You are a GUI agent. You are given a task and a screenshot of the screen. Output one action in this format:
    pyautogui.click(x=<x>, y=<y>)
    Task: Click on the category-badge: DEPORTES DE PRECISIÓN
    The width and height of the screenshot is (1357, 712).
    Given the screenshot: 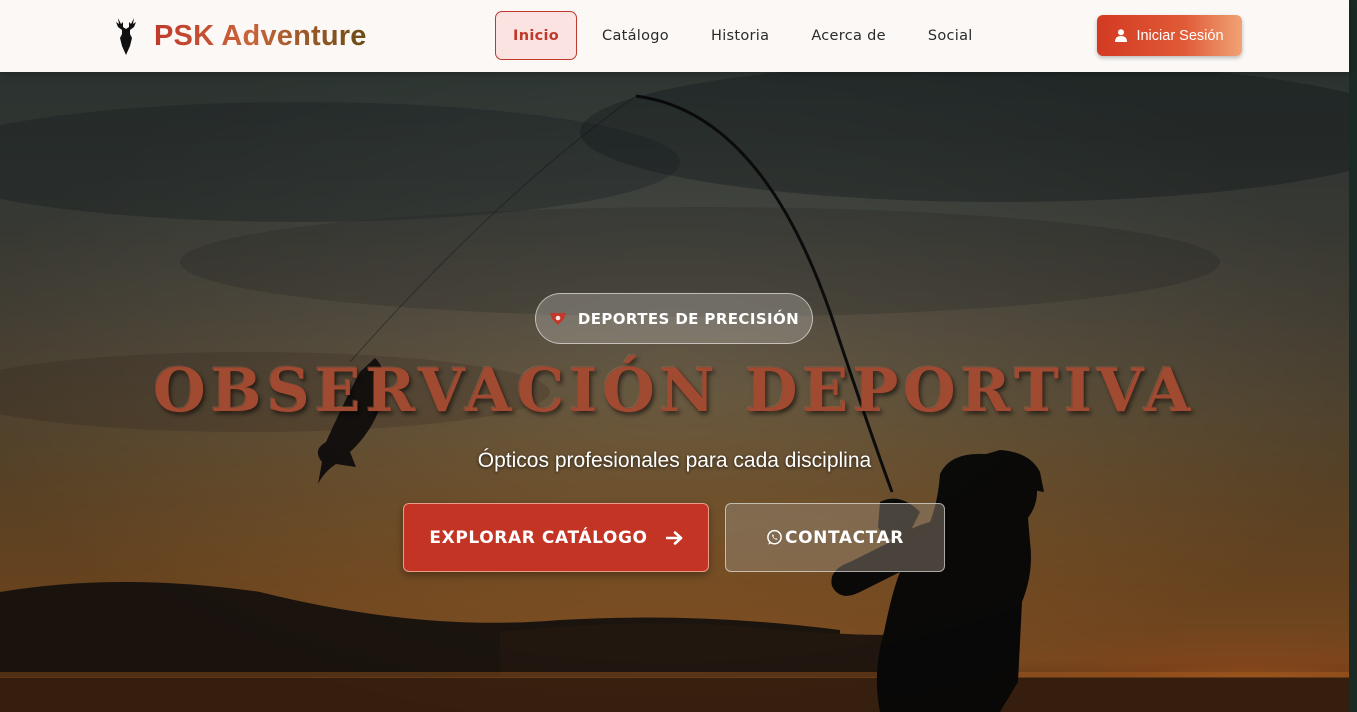 What is the action you would take?
    pyautogui.click(x=674, y=318)
    